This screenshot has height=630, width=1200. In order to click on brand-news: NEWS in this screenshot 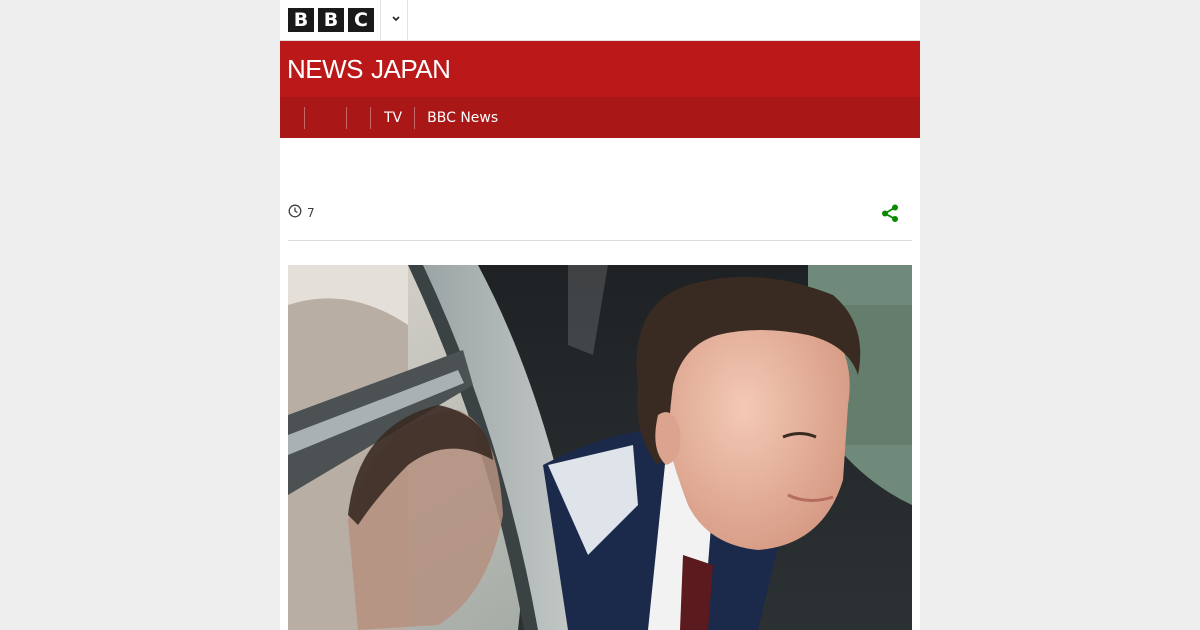, I will do `click(325, 69)`.